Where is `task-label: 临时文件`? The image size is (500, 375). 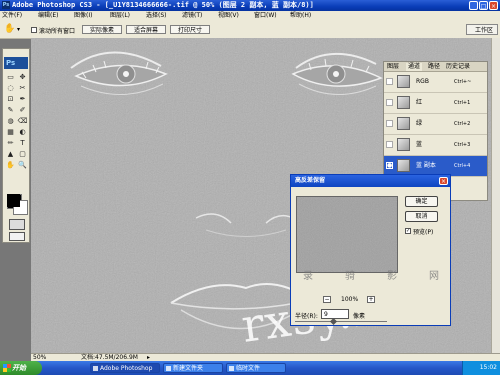
task-label: 临时文件 is located at coordinates (248, 368).